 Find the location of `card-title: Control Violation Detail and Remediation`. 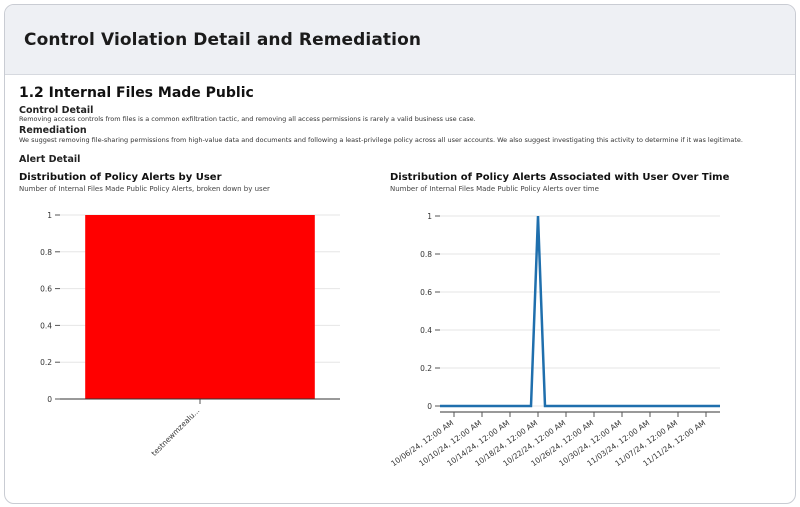

card-title: Control Violation Detail and Remediation is located at coordinates (223, 40).